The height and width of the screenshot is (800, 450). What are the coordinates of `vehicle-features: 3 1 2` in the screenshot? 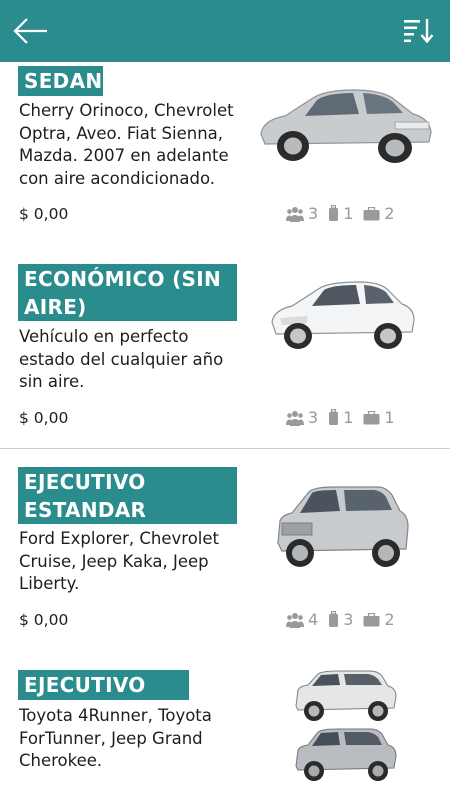 It's located at (345, 213).